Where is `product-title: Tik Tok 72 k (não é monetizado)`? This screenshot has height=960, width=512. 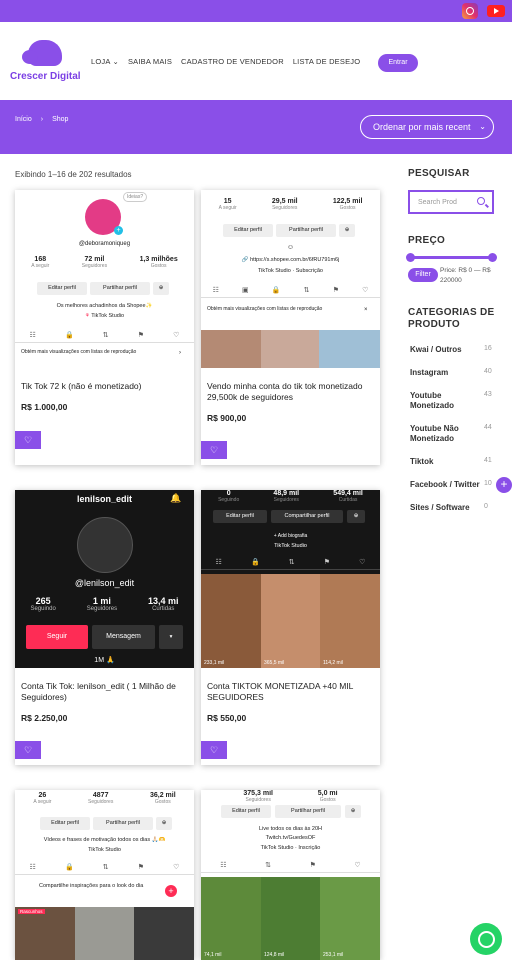
product-title: Tik Tok 72 k (não é monetizado) is located at coordinates (103, 386).